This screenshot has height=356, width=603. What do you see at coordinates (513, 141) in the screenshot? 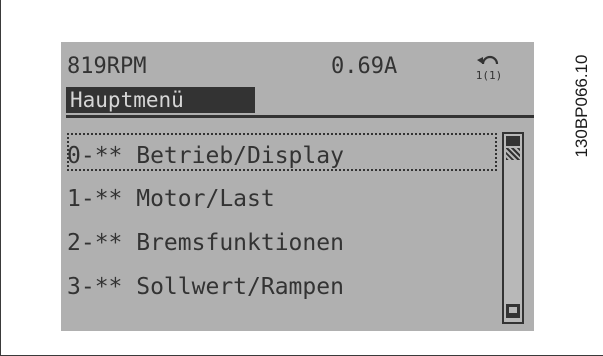
I see `scroll-up-arrow` at bounding box center [513, 141].